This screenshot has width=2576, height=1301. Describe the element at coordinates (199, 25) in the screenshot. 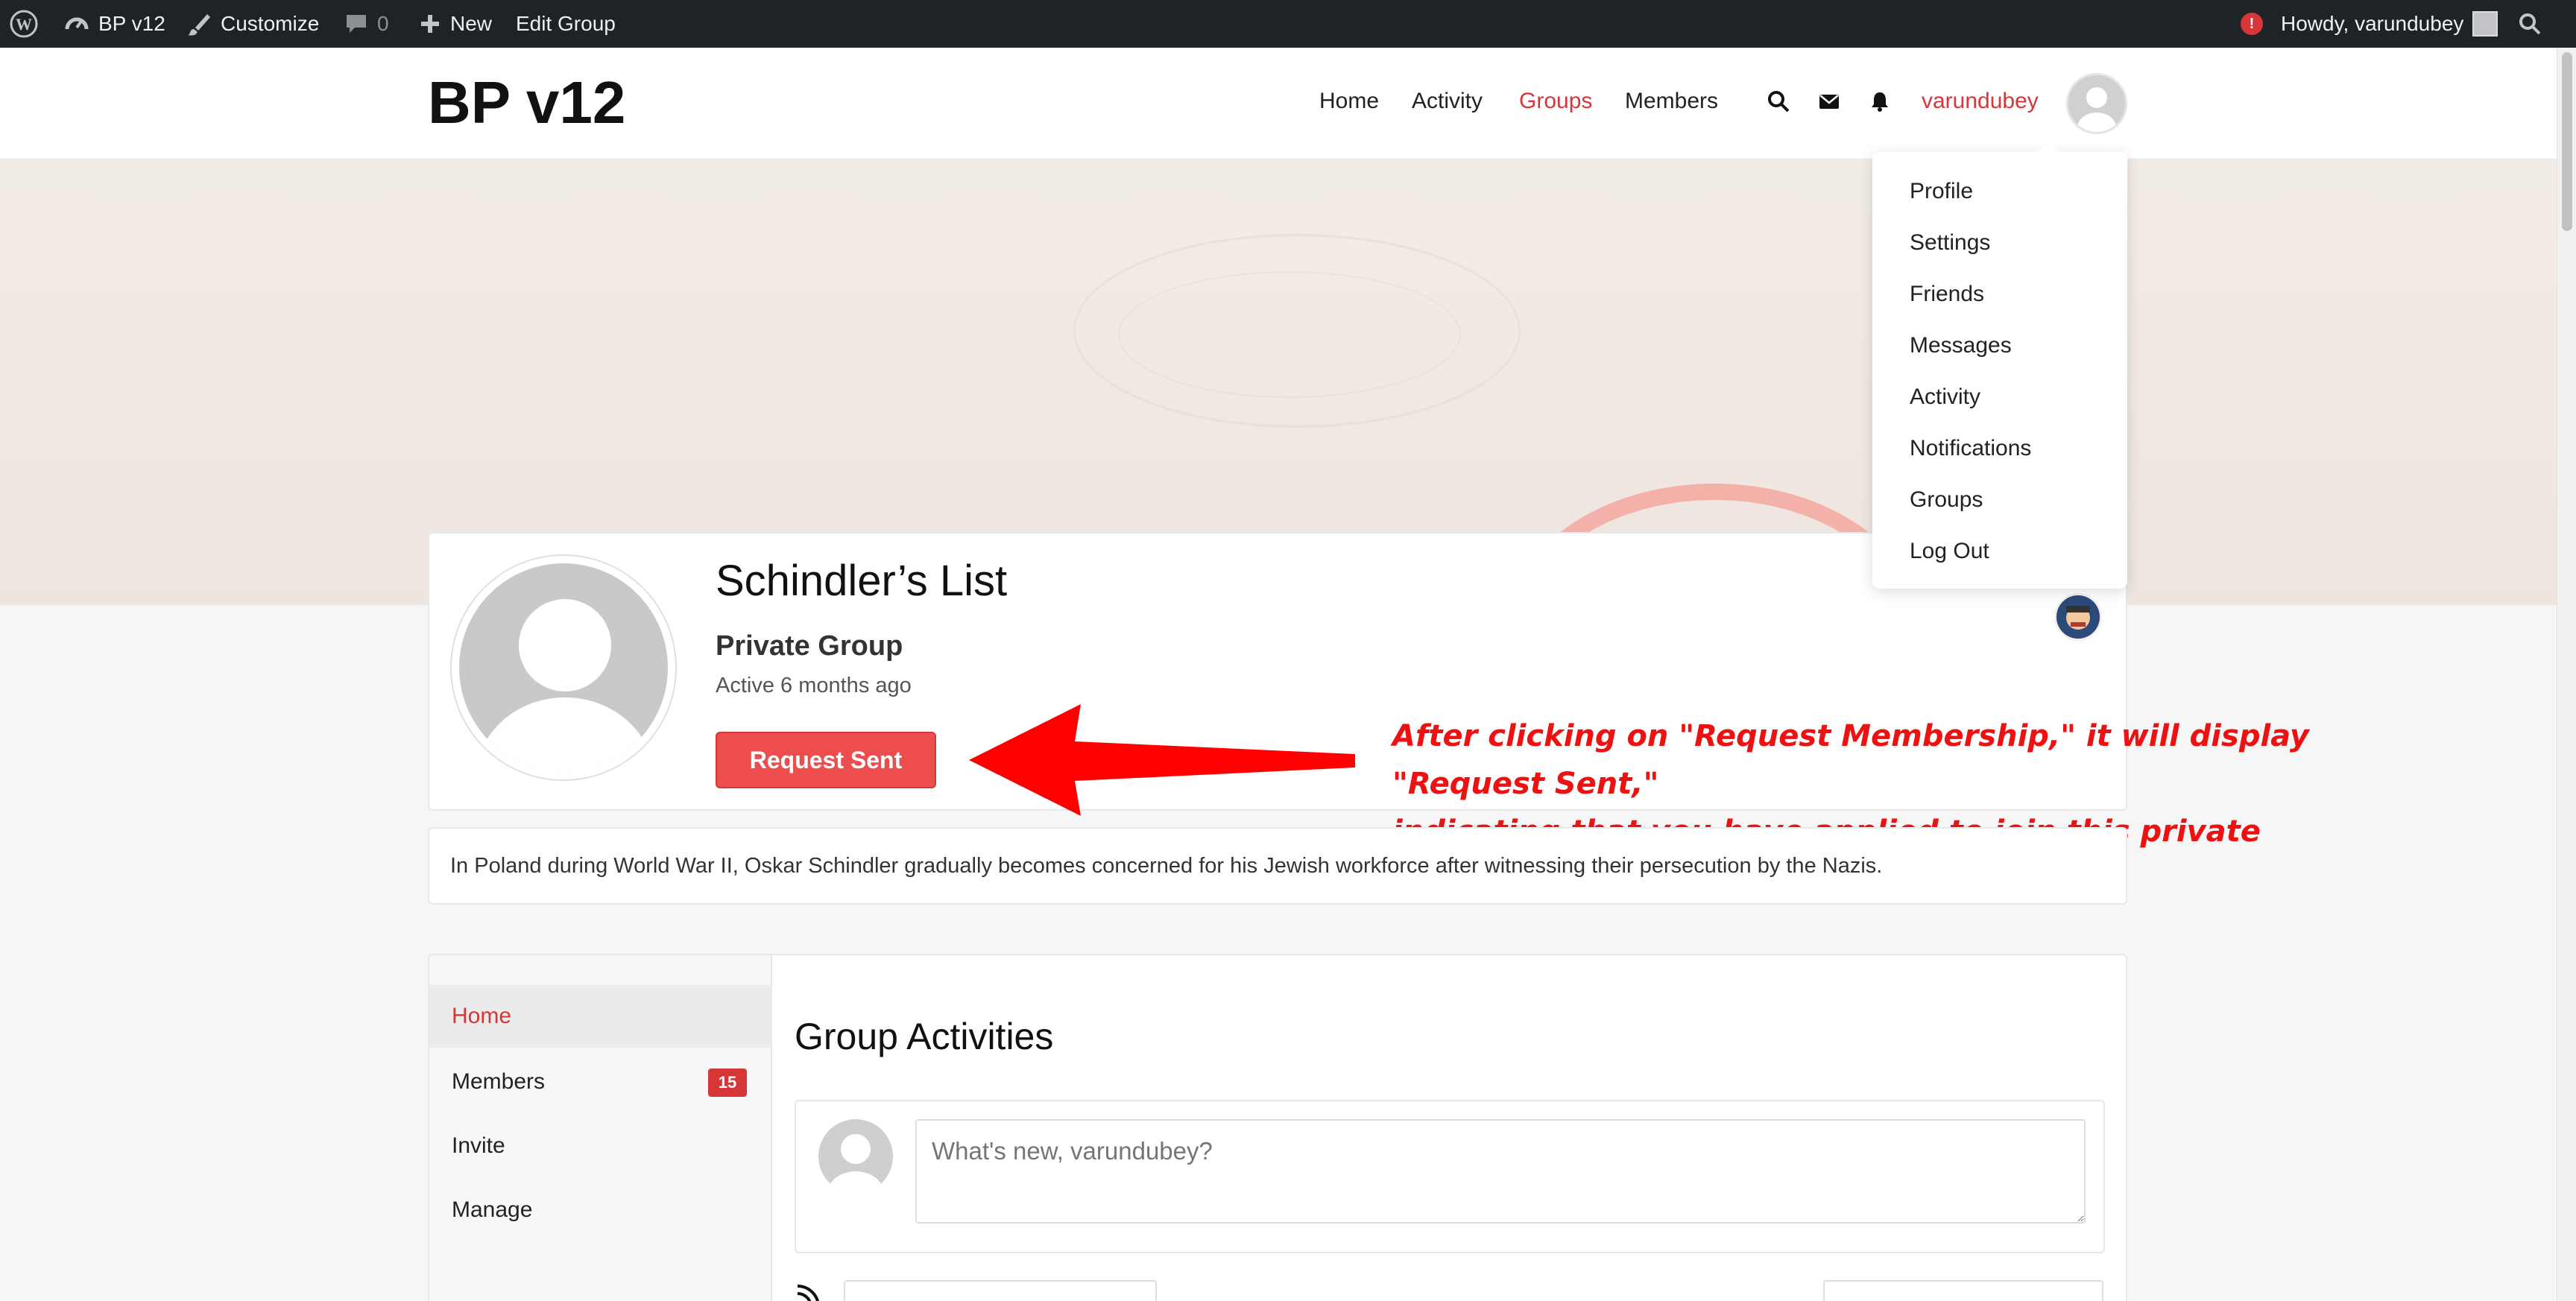

I see `brush-icon` at that location.